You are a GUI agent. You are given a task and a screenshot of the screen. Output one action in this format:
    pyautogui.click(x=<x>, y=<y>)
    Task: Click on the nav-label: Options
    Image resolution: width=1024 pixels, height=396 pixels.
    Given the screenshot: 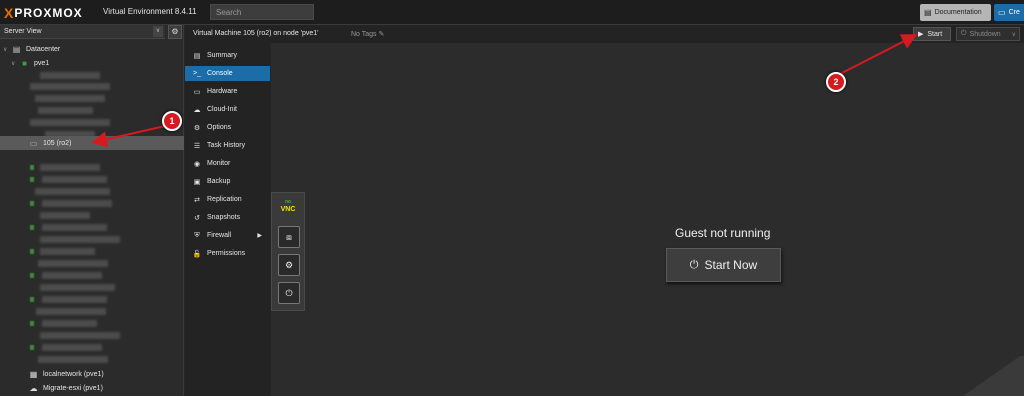 What is the action you would take?
    pyautogui.click(x=219, y=127)
    